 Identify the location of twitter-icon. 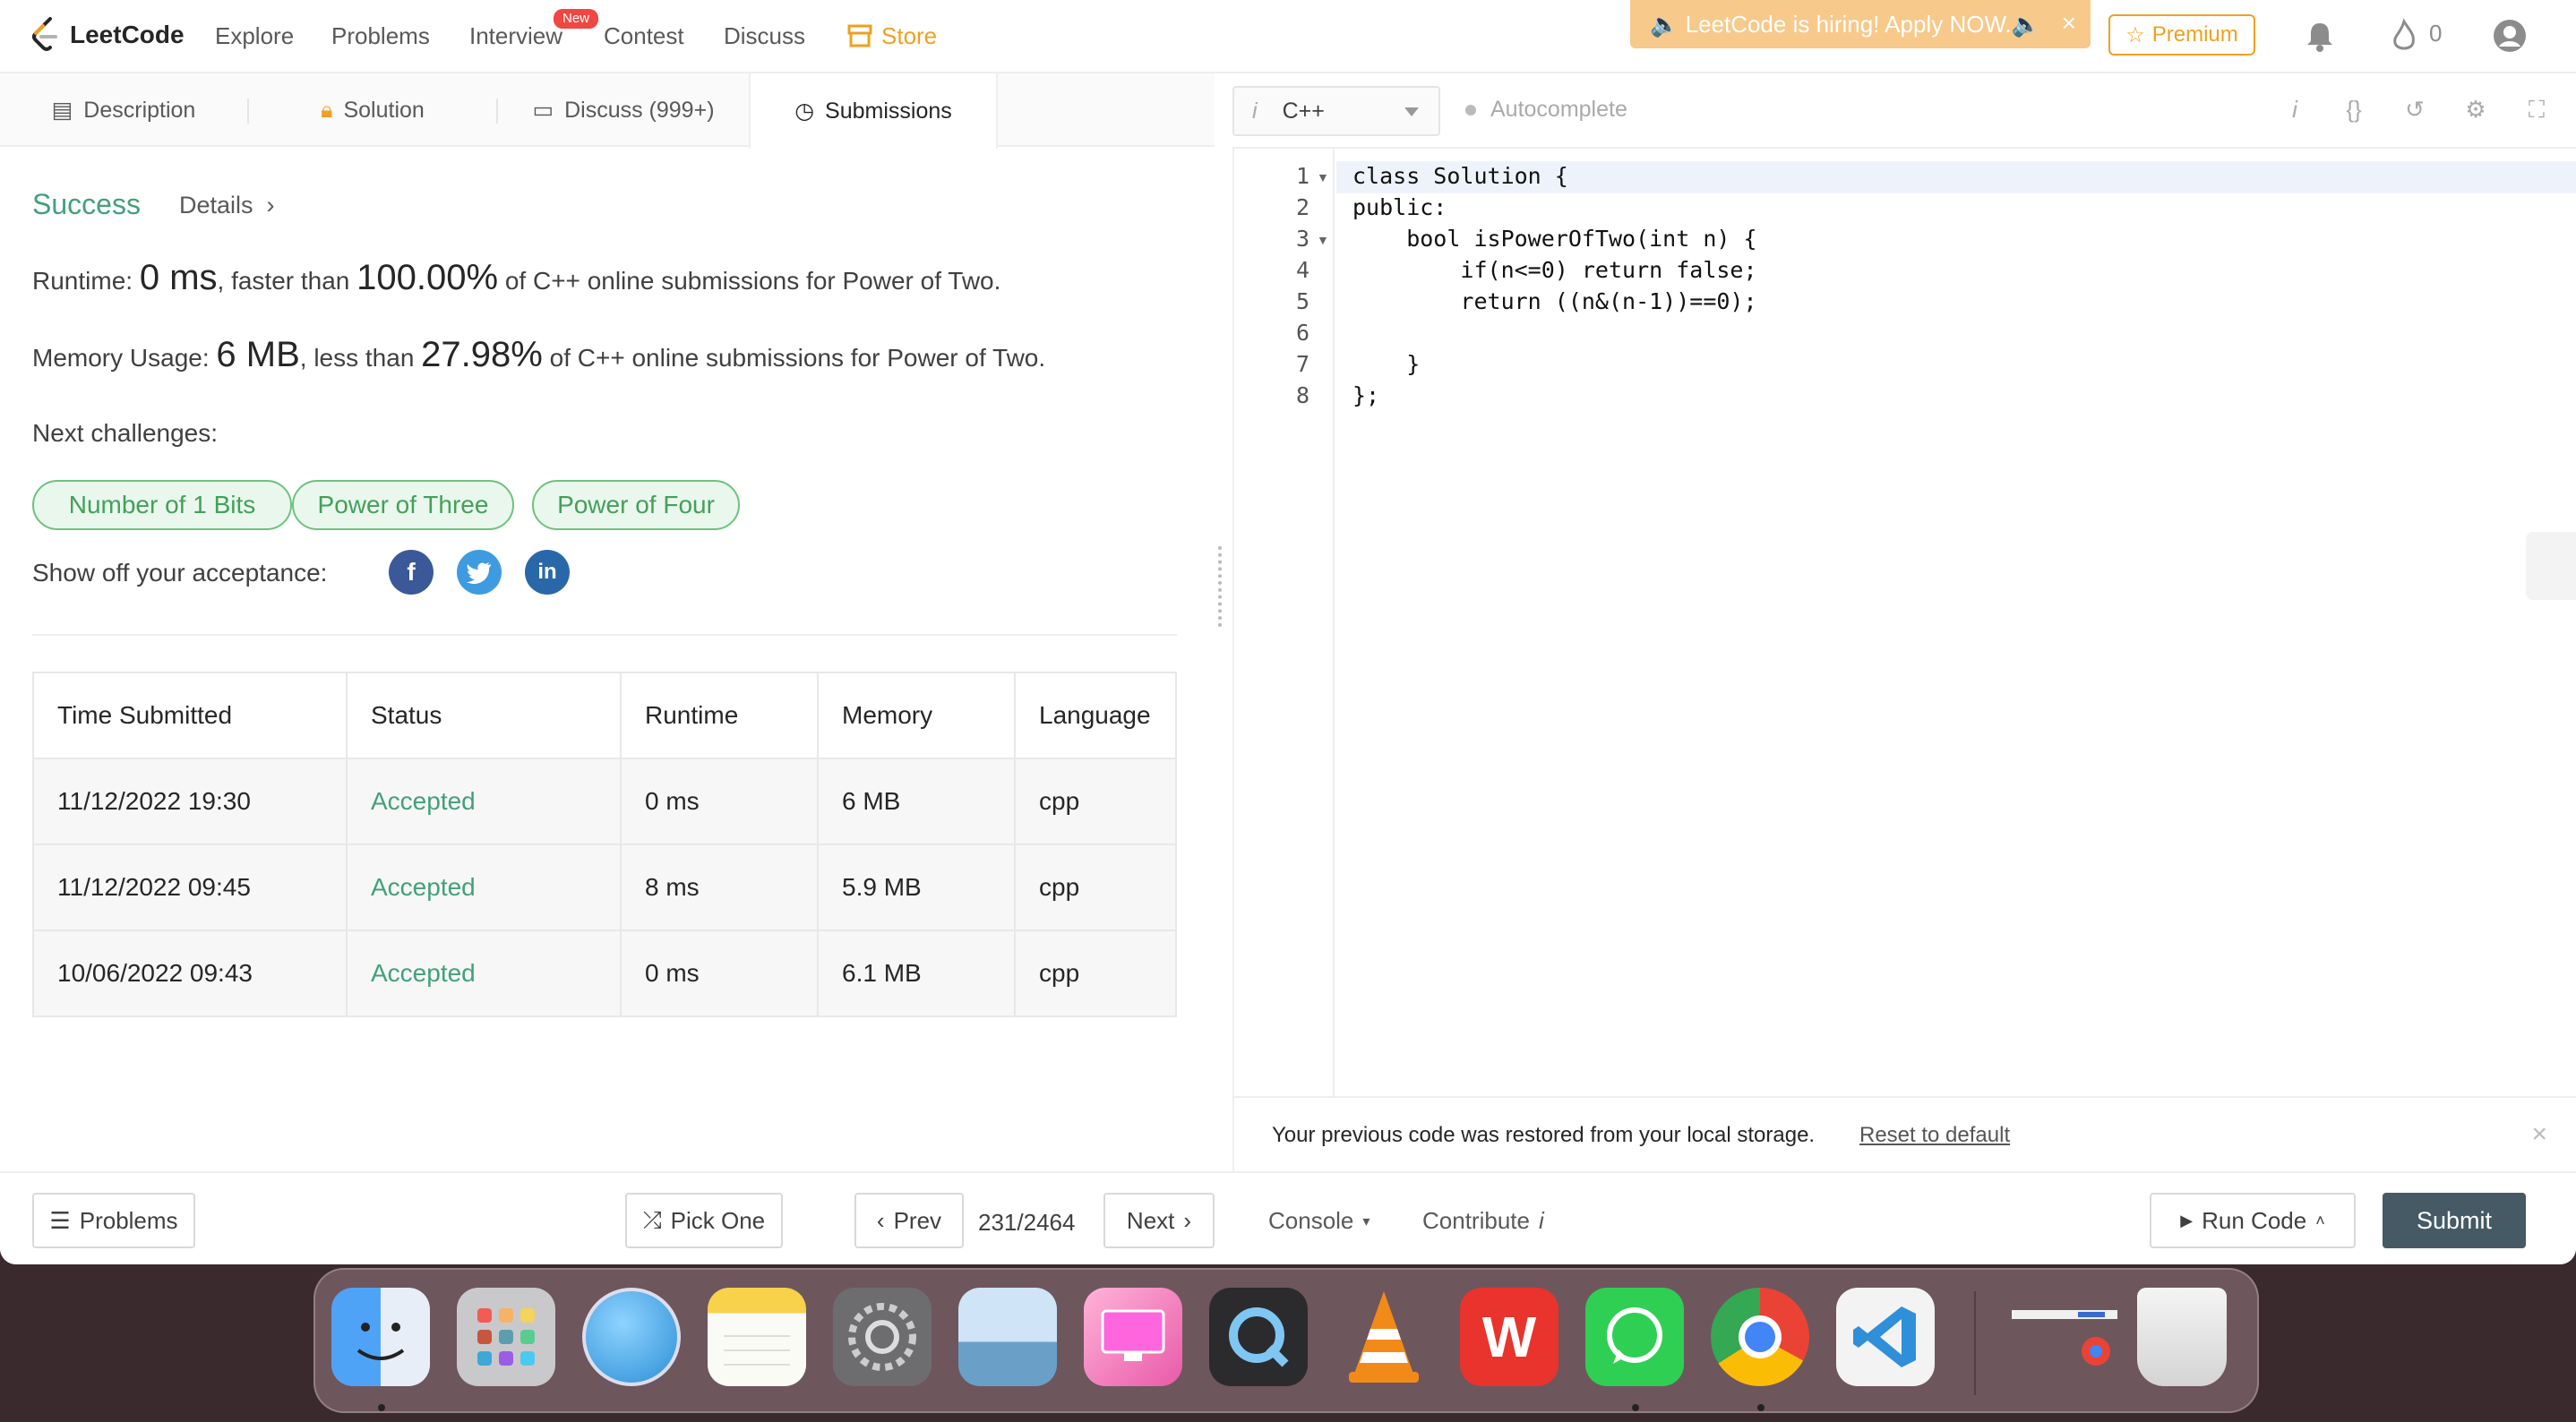
(479, 572).